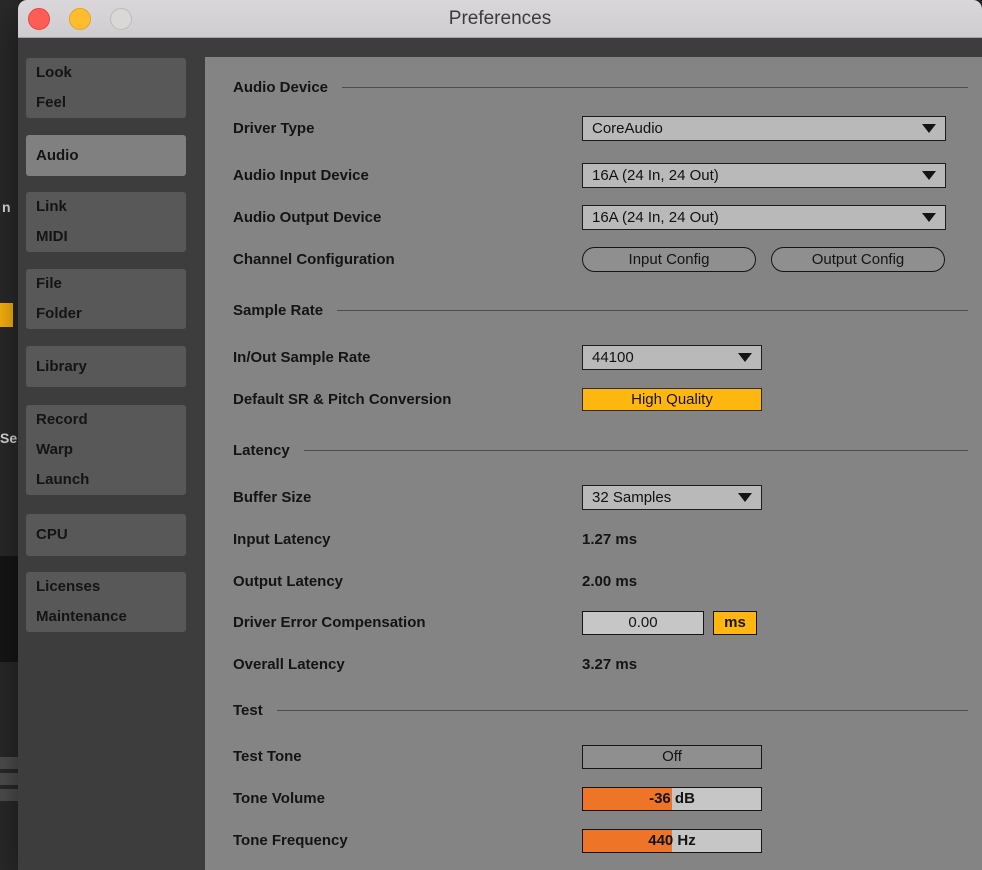 The height and width of the screenshot is (870, 982). I want to click on close-button, so click(39, 19).